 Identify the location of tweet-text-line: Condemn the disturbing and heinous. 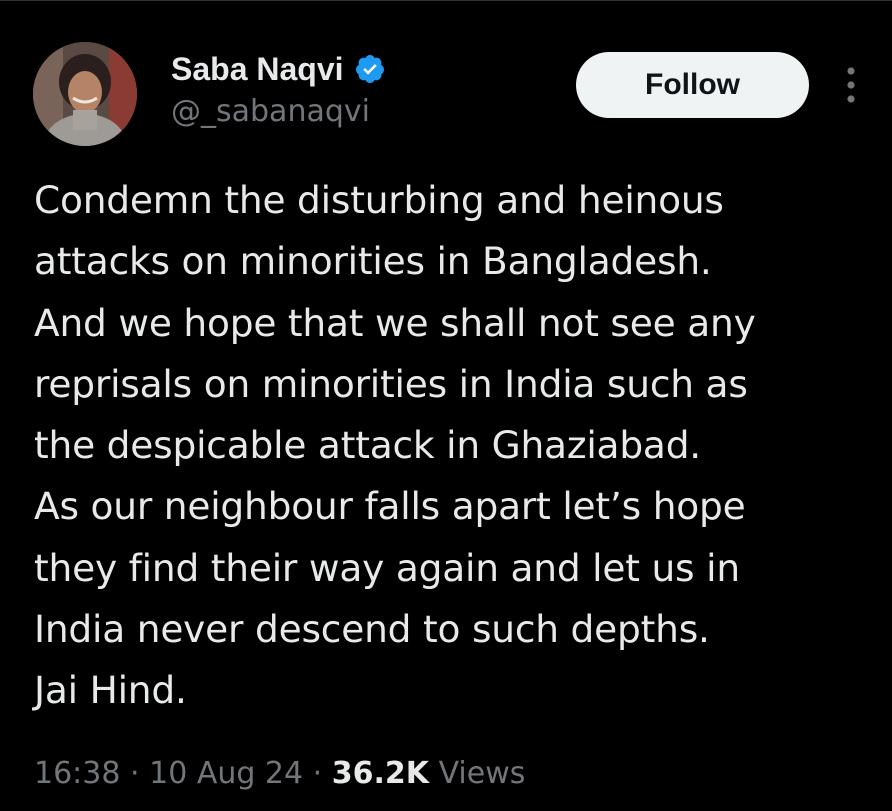
(379, 200).